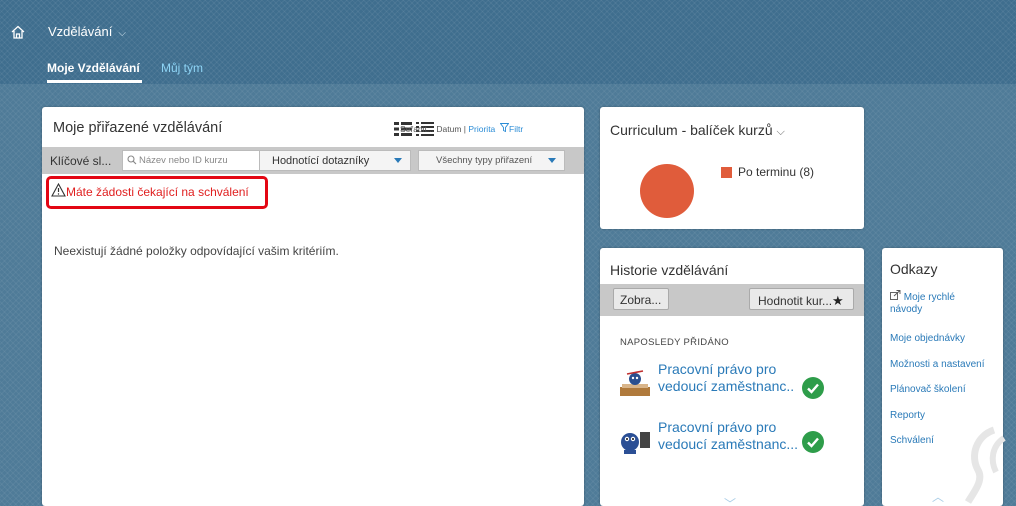 This screenshot has height=506, width=1016. Describe the element at coordinates (985, 465) in the screenshot. I see `watermark-logo` at that location.